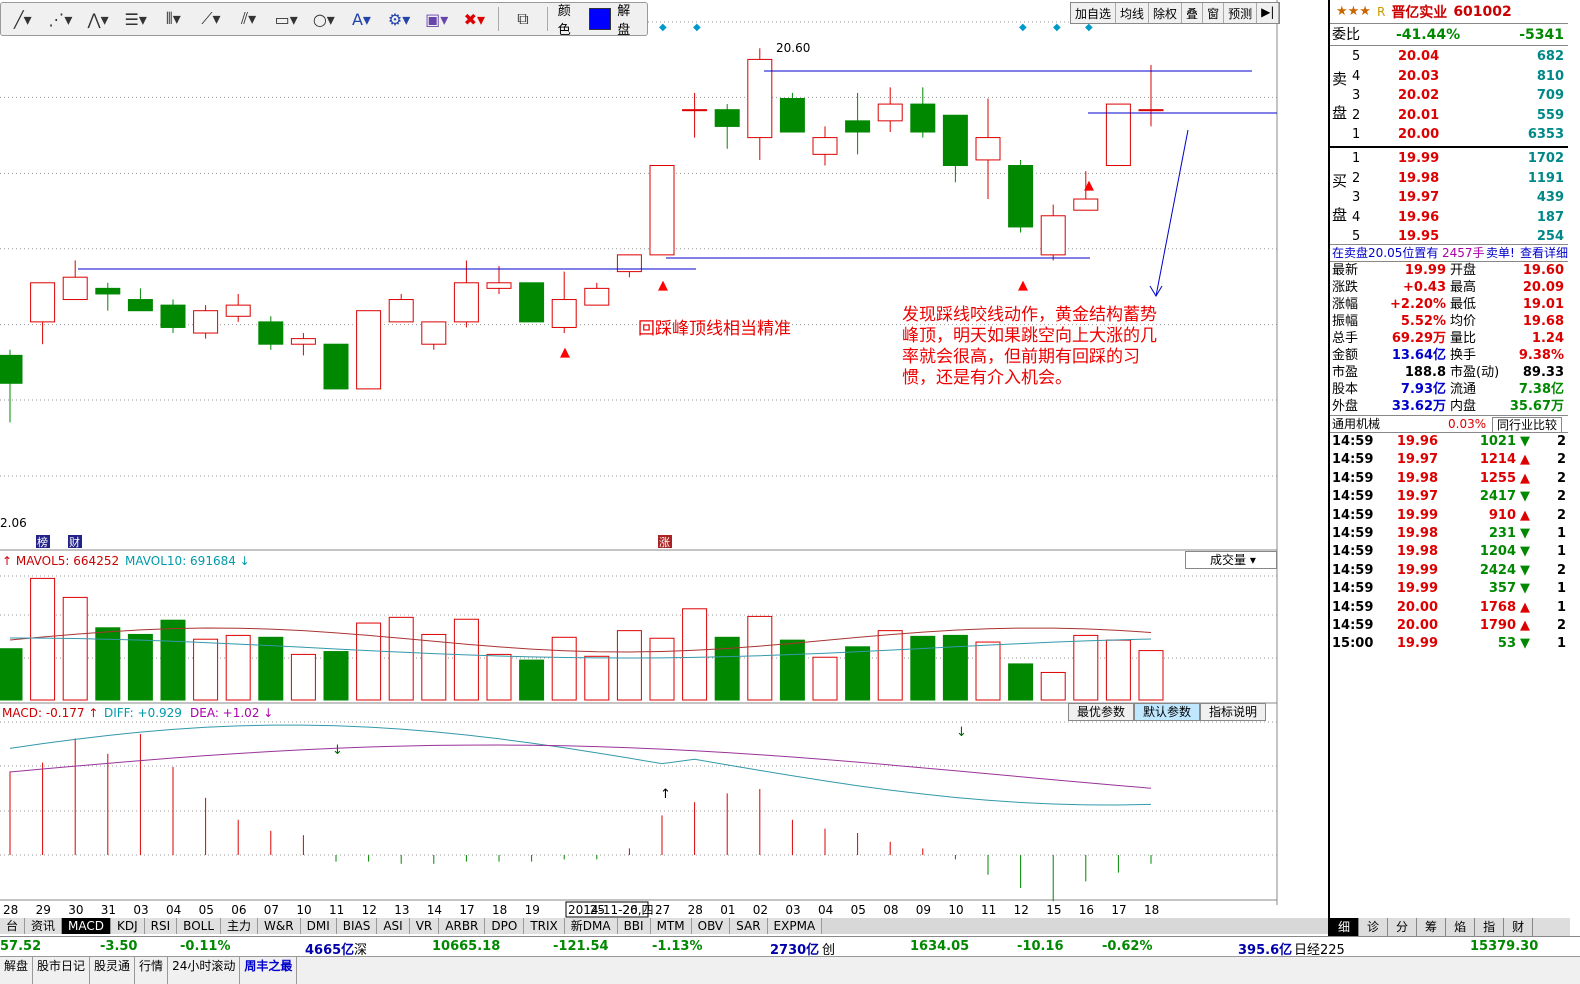 The width and height of the screenshot is (1580, 984). What do you see at coordinates (1449, 236) in the screenshot?
I see `order-book-row: 5 19.95 254` at bounding box center [1449, 236].